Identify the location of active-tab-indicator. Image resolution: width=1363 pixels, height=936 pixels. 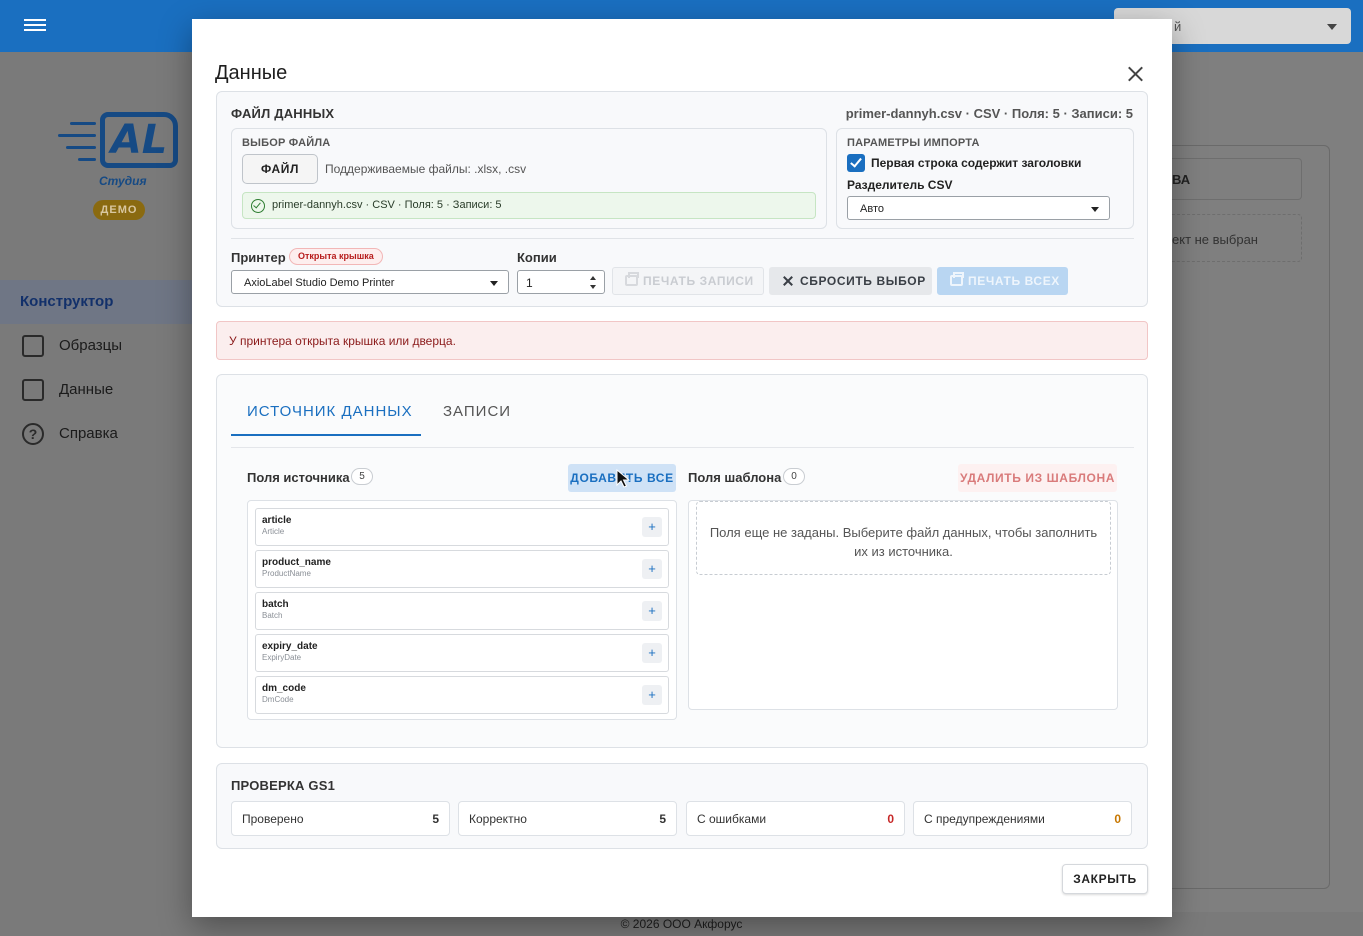
(326, 435).